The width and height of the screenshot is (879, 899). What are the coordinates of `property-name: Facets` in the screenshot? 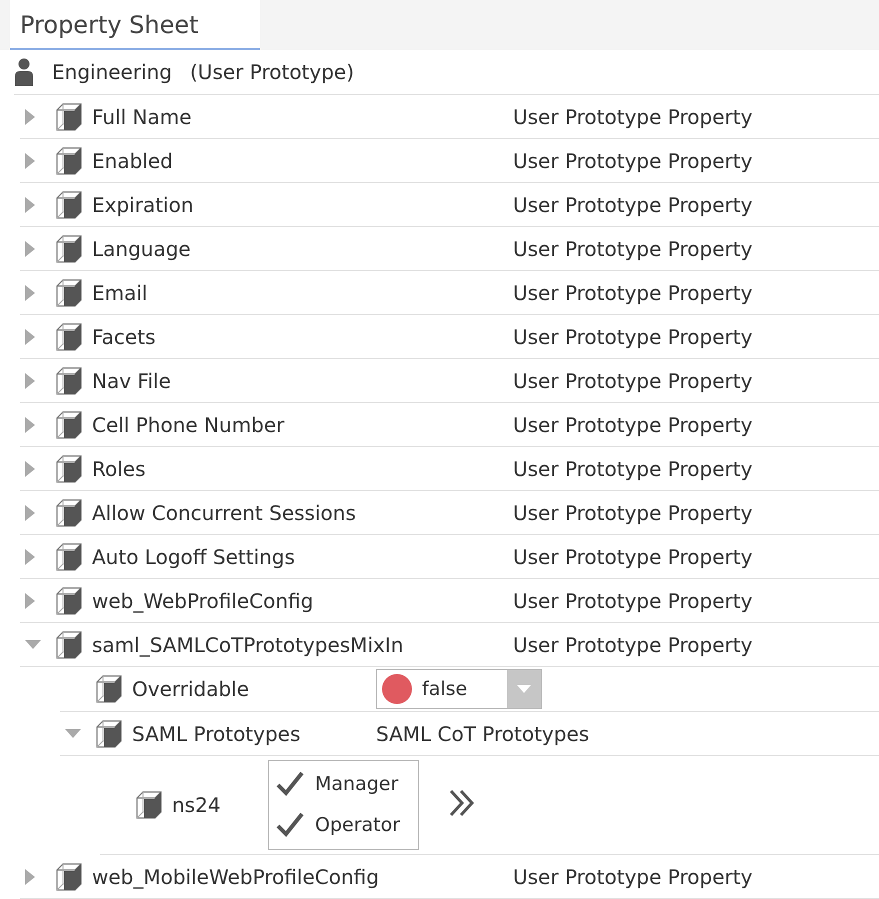 It's located at (124, 336).